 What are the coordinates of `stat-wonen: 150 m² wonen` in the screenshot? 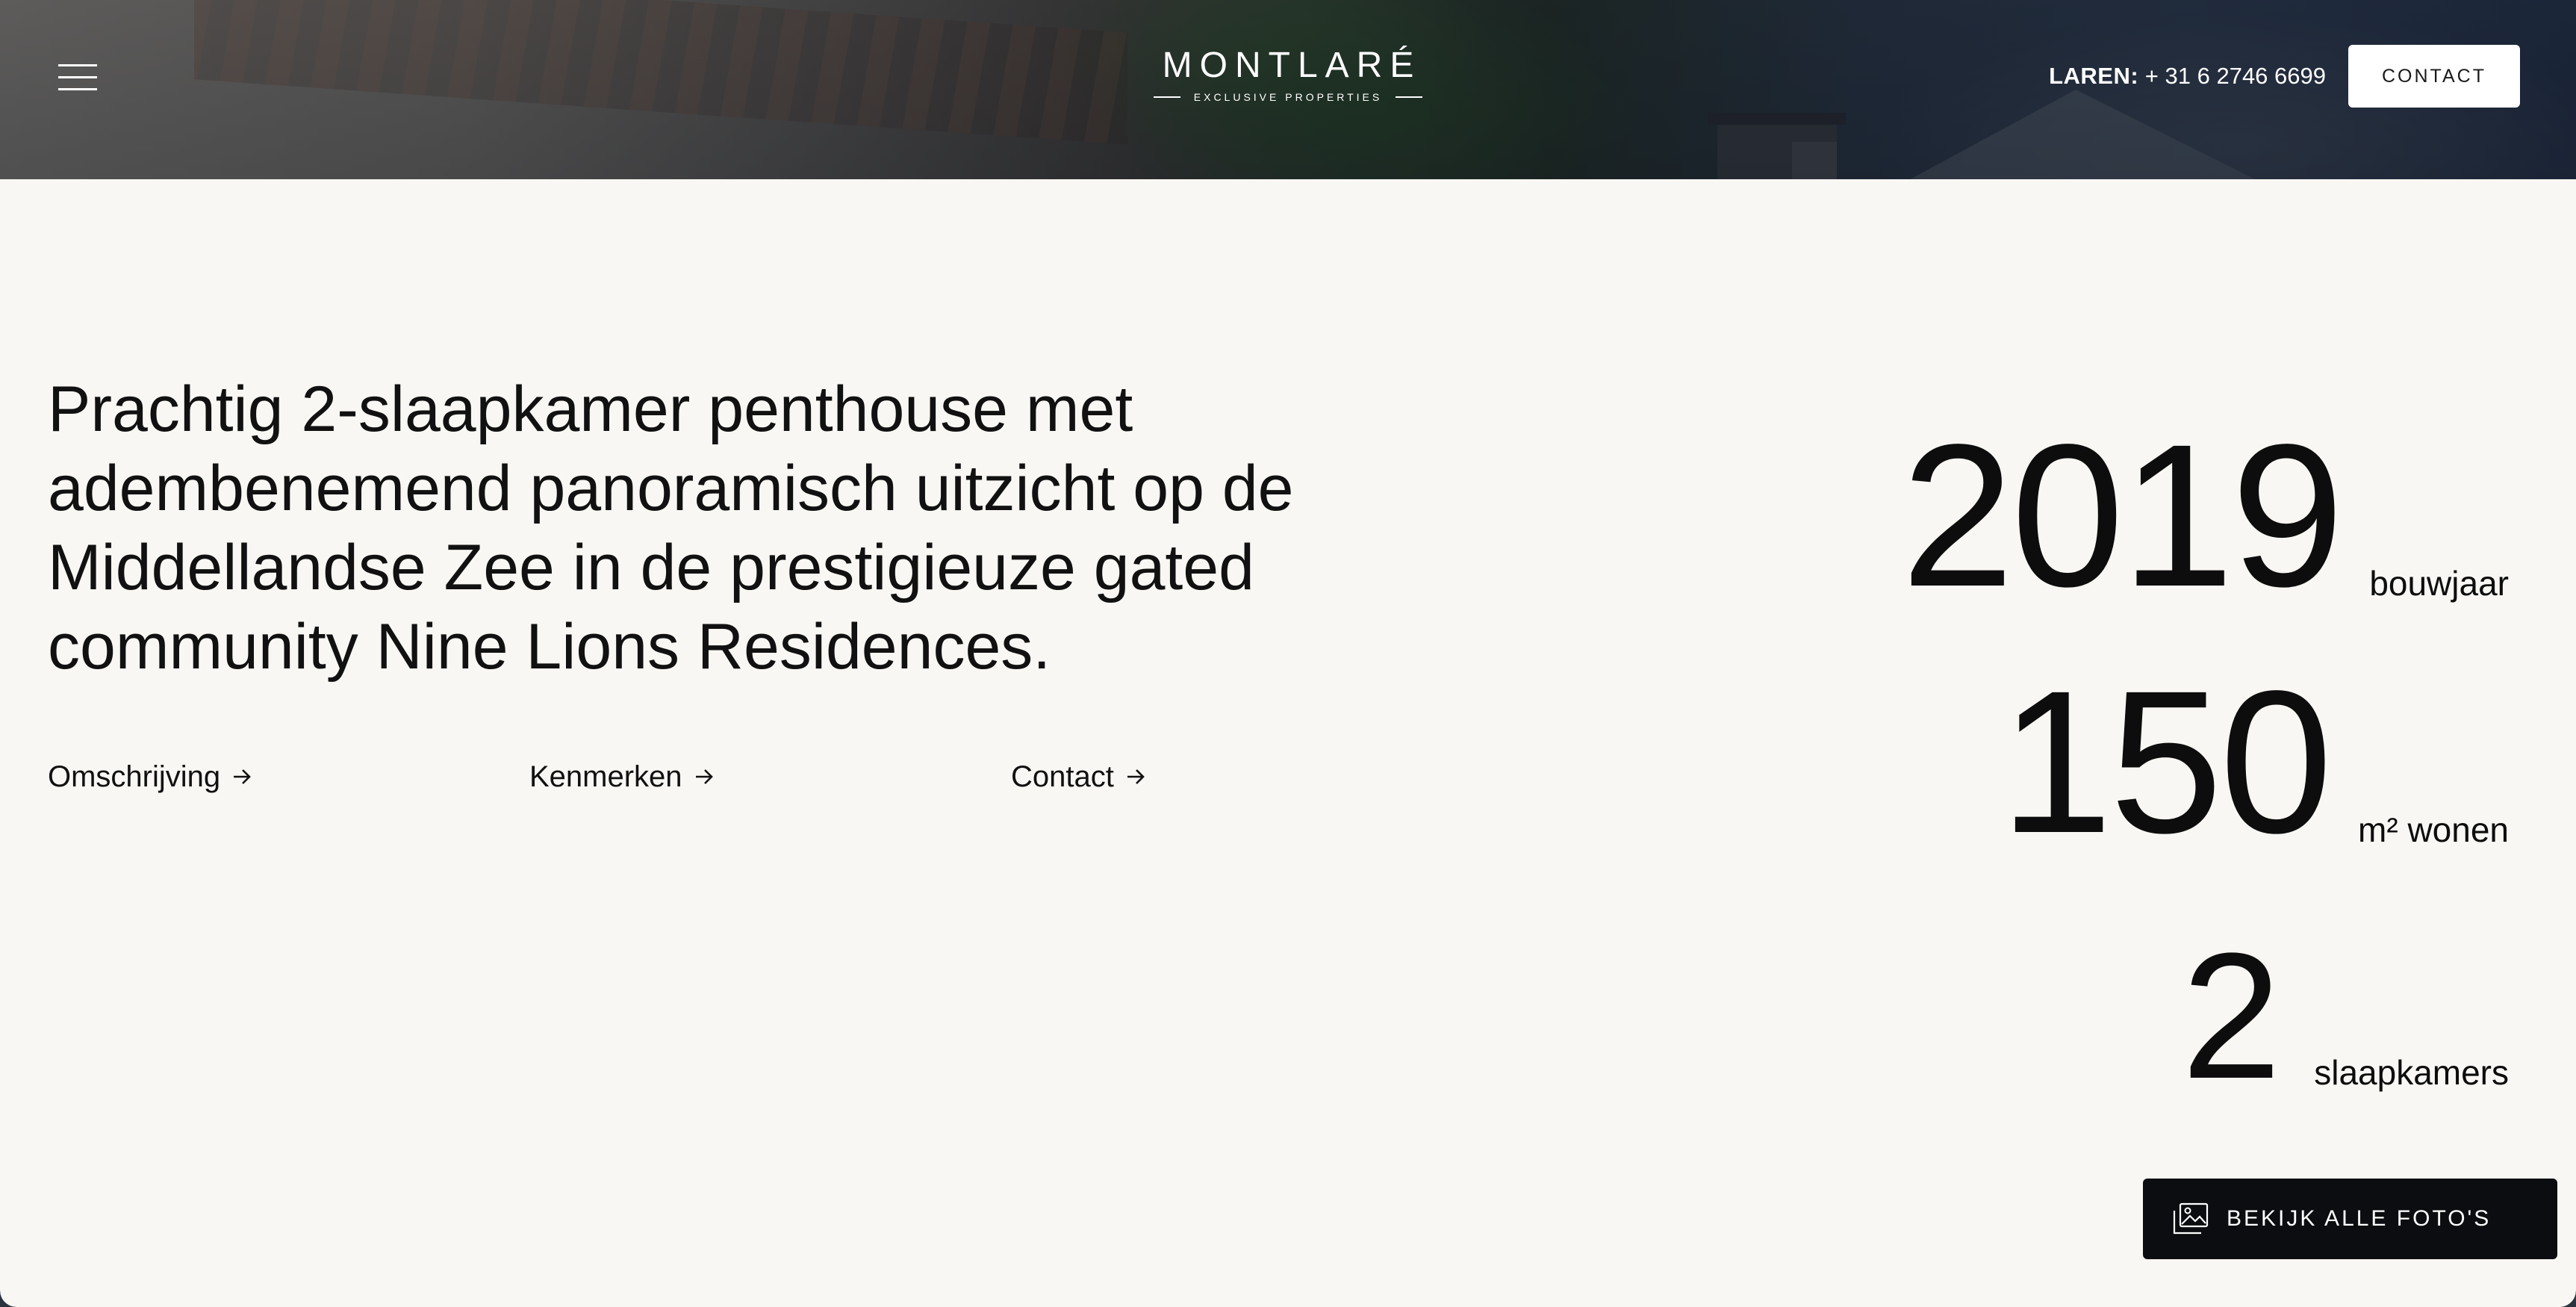 It's located at (2254, 761).